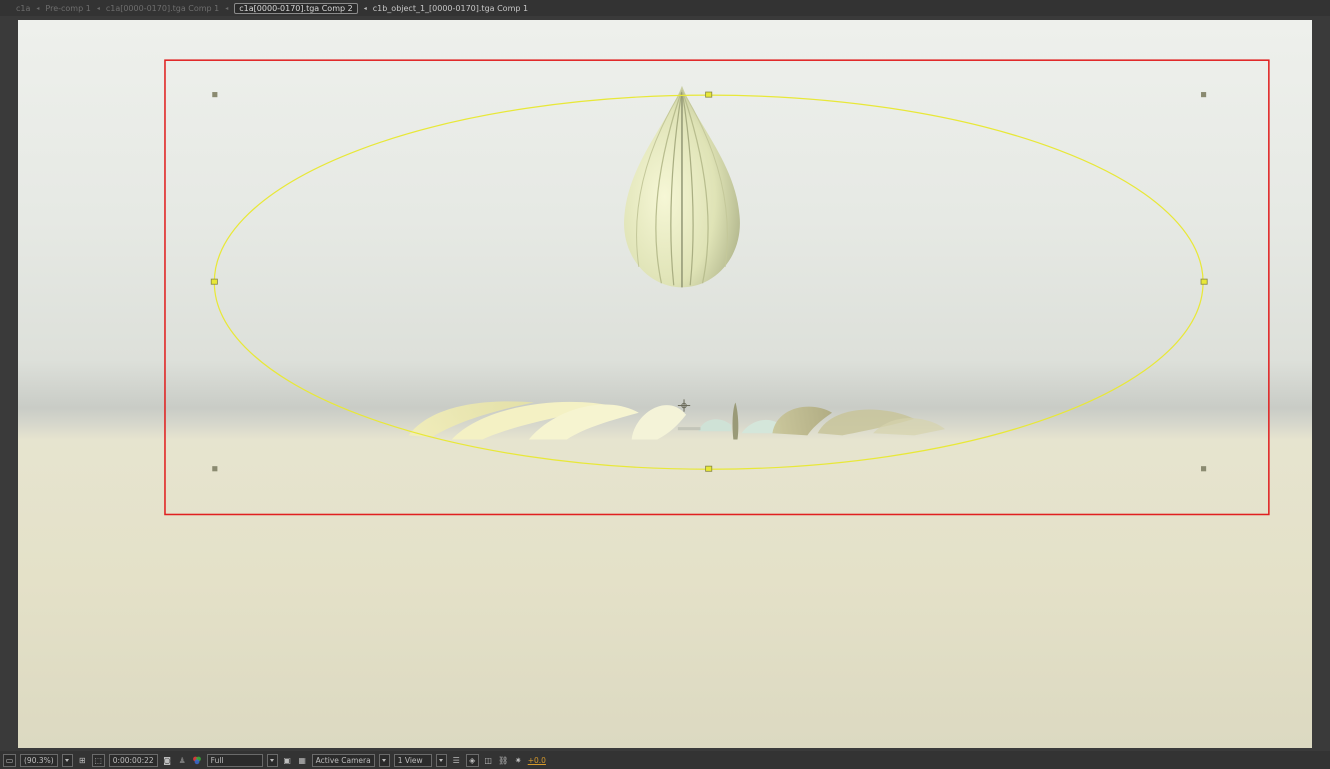 The image size is (1330, 769). What do you see at coordinates (537, 760) in the screenshot?
I see `exposure-value: +0.0` at bounding box center [537, 760].